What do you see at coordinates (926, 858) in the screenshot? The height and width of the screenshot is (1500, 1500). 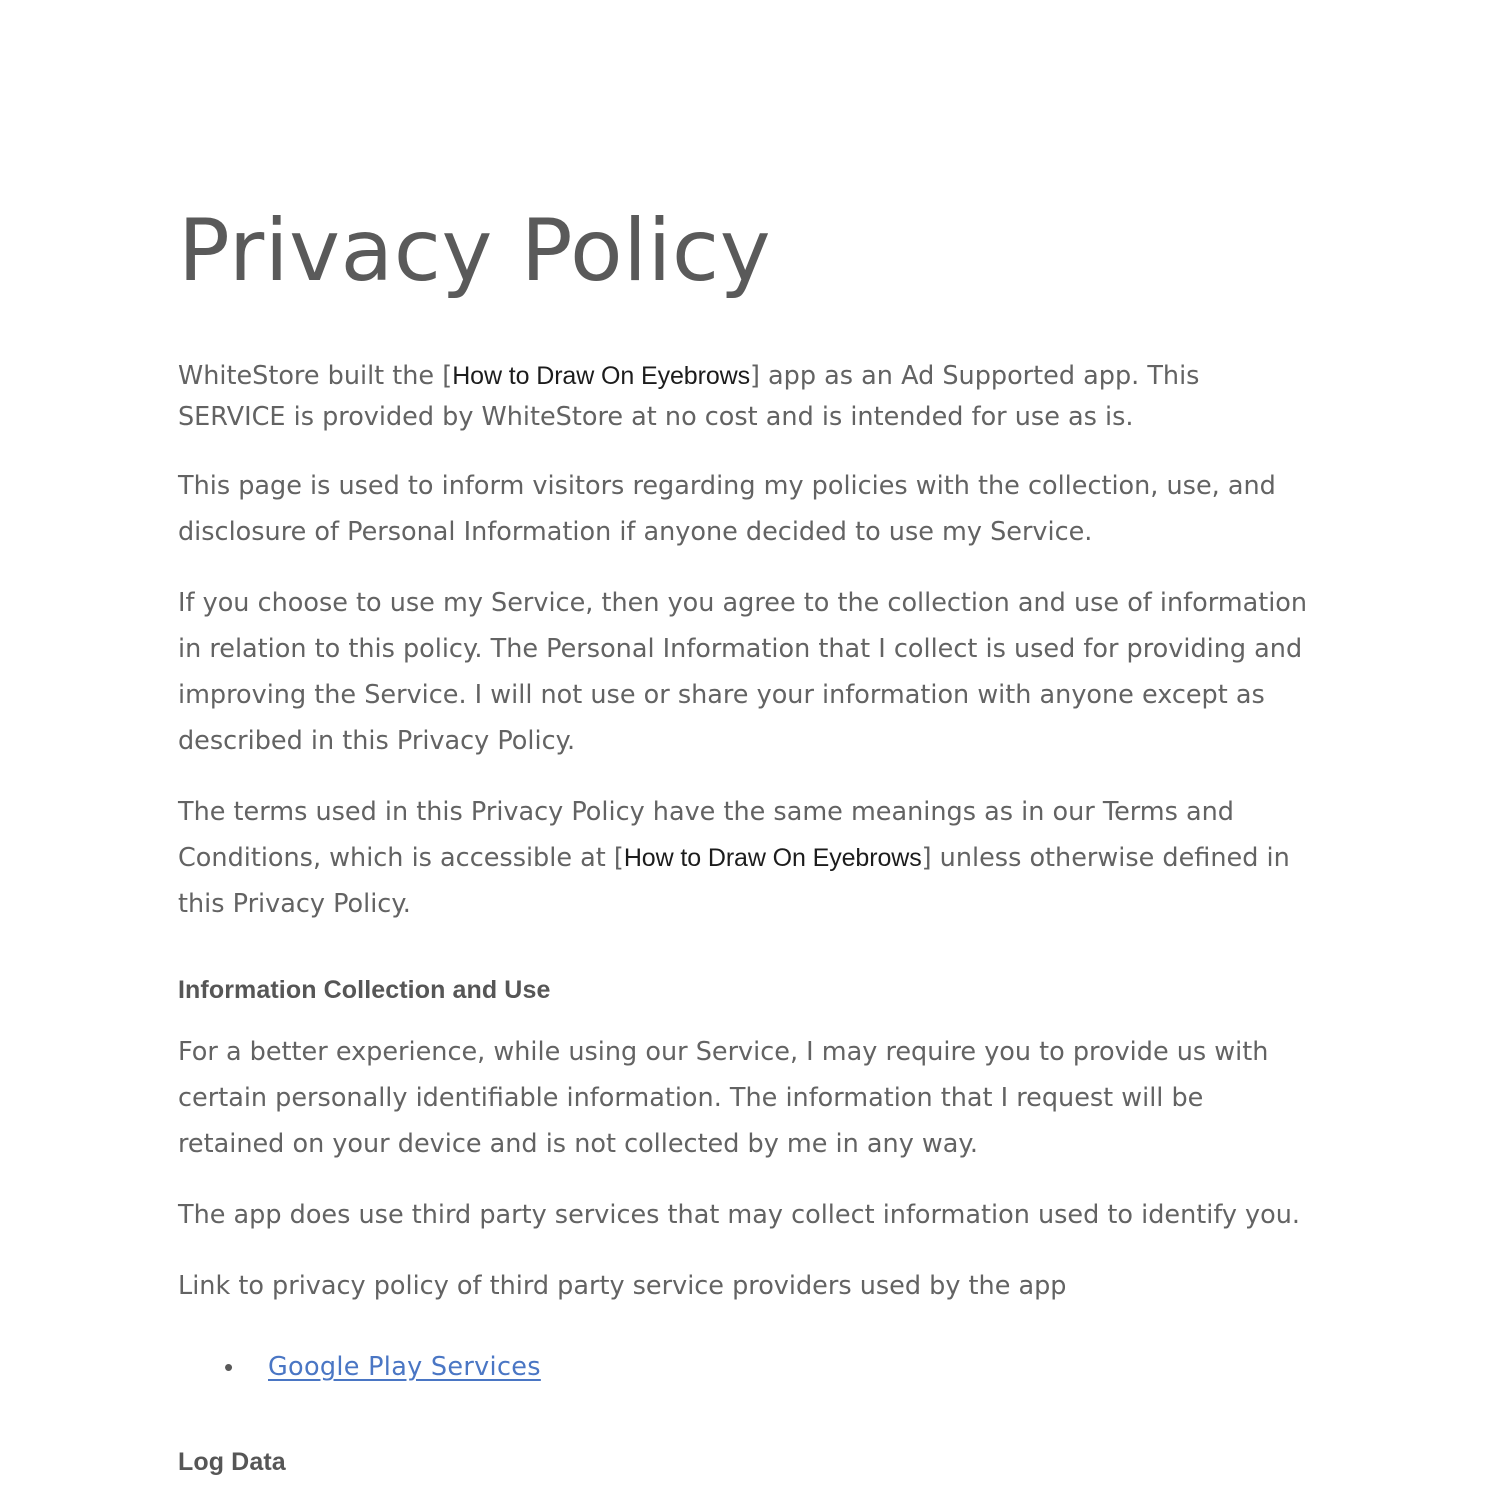 I see `bracket-close-2: ]` at bounding box center [926, 858].